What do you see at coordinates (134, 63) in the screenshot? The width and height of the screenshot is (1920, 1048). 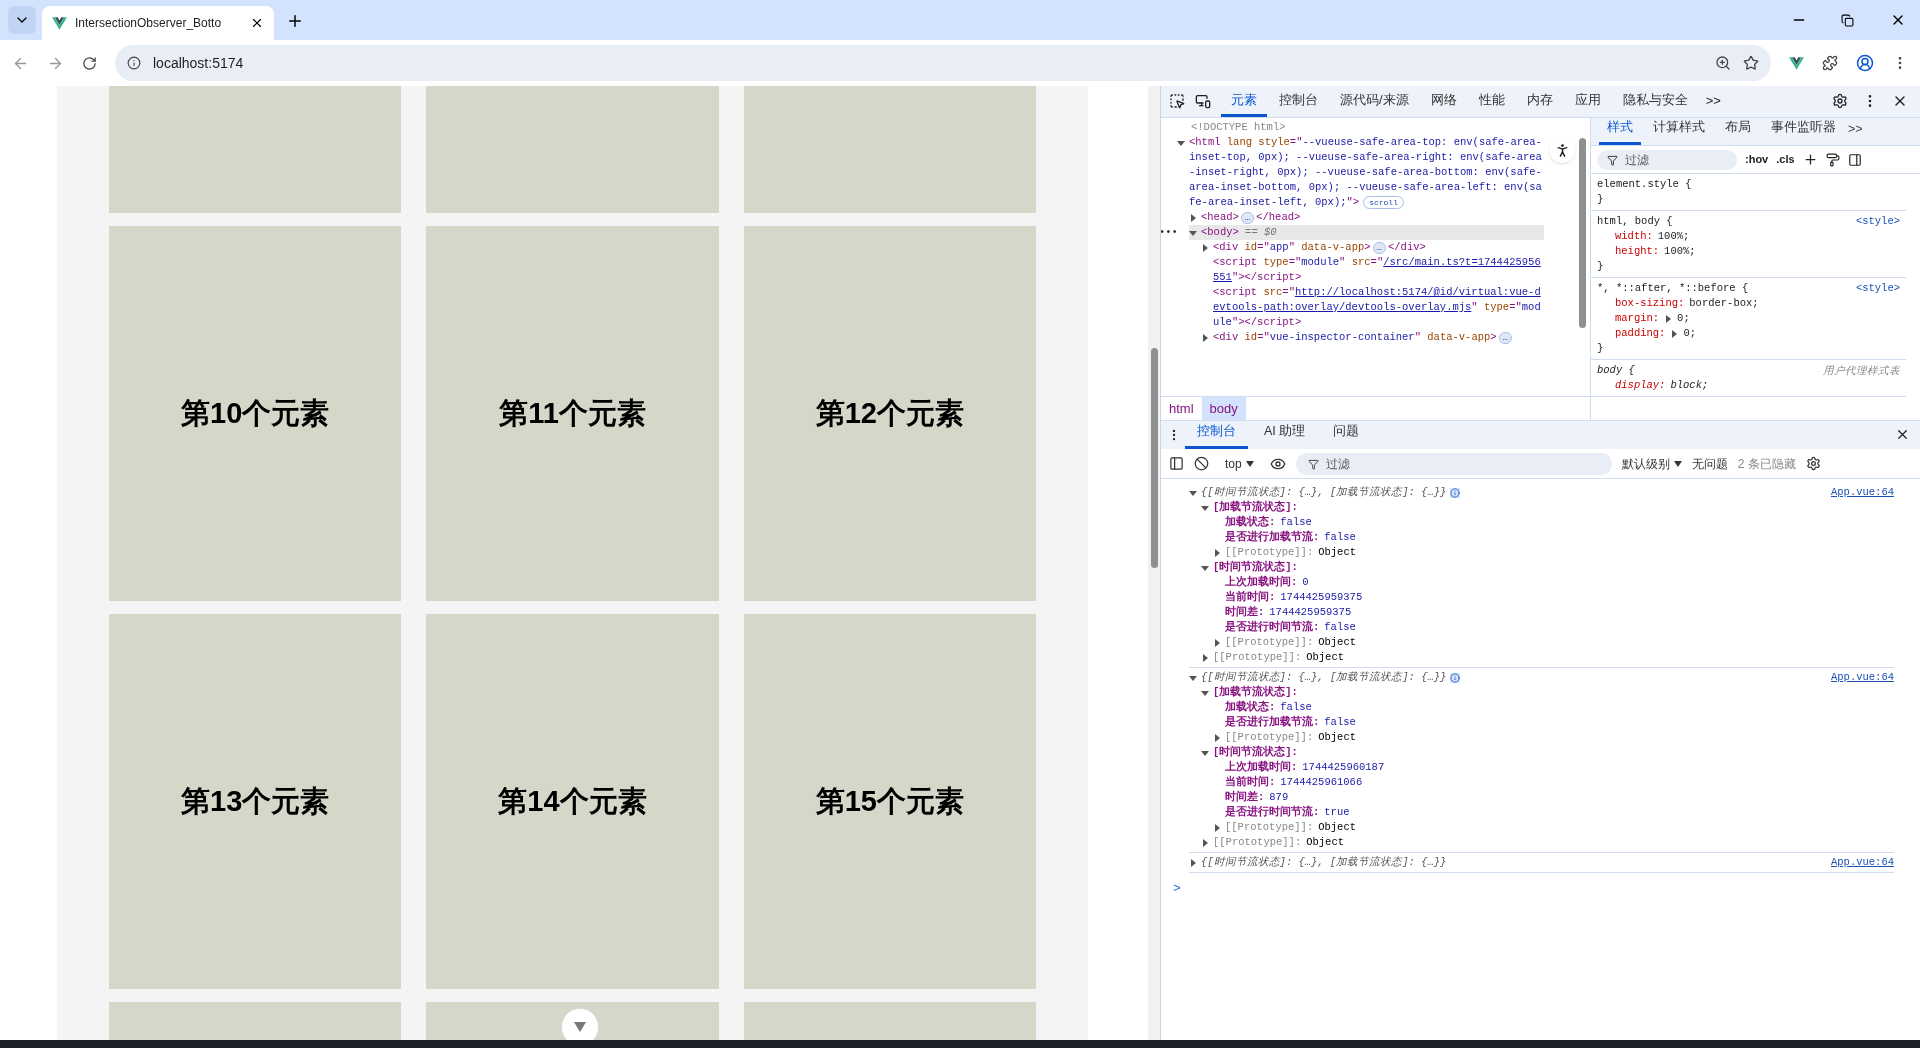 I see `site-info-icon` at bounding box center [134, 63].